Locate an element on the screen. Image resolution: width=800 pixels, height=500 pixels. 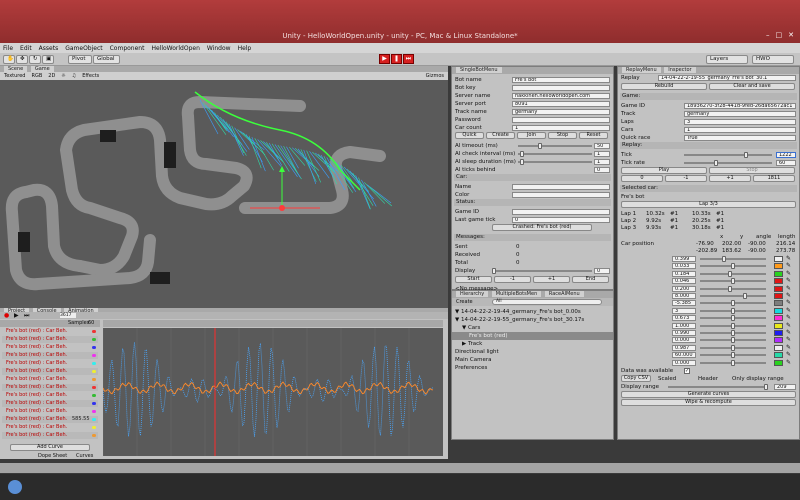
next-key-icon: ⏭ is located at coordinates (26, 316).